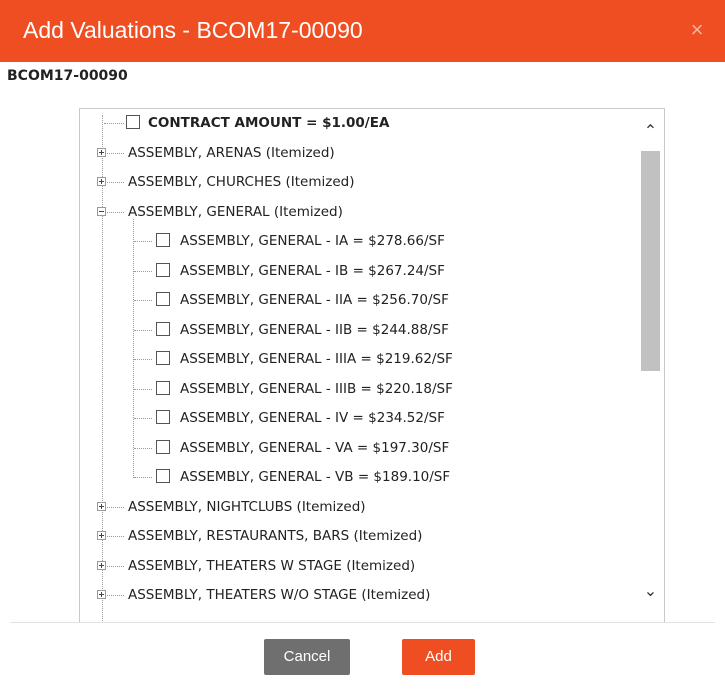 The image size is (725, 695). Describe the element at coordinates (235, 212) in the screenshot. I see `tree-node-label: ASSEMBLY, GENERAL (Itemized)` at that location.